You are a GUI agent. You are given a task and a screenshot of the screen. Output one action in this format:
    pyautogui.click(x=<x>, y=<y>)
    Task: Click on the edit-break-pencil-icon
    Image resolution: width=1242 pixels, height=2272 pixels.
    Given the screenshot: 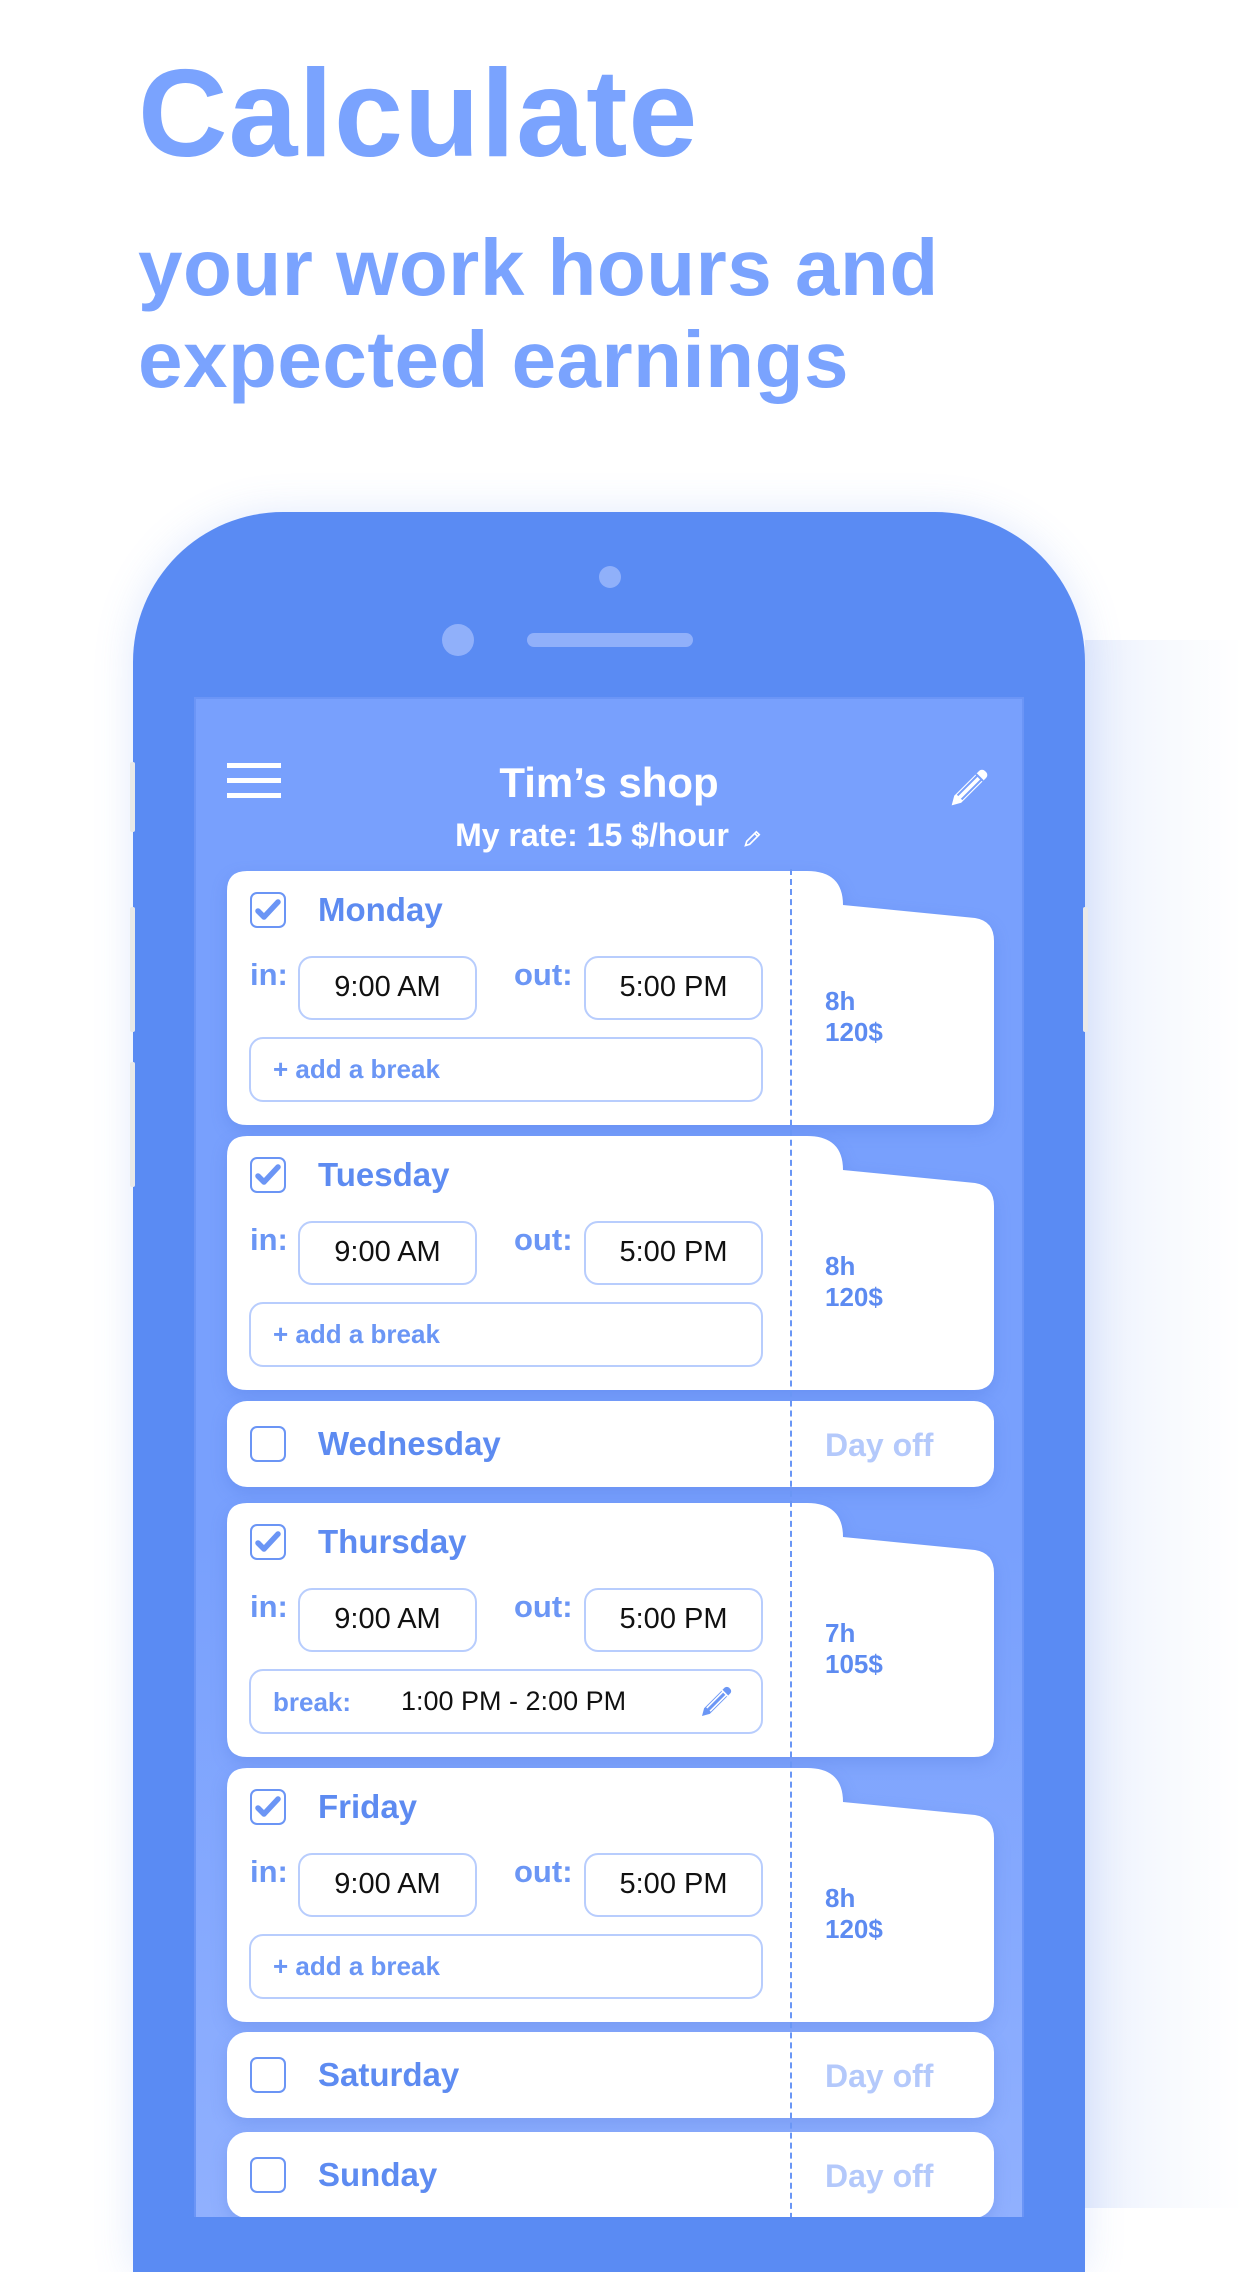 What is the action you would take?
    pyautogui.click(x=717, y=1703)
    